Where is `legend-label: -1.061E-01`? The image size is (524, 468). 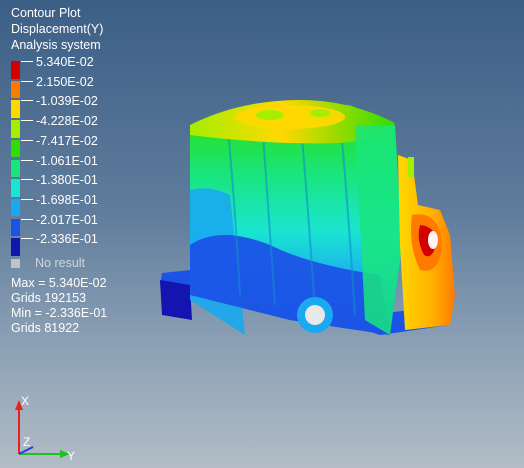 legend-label: -1.061E-01 is located at coordinates (67, 160).